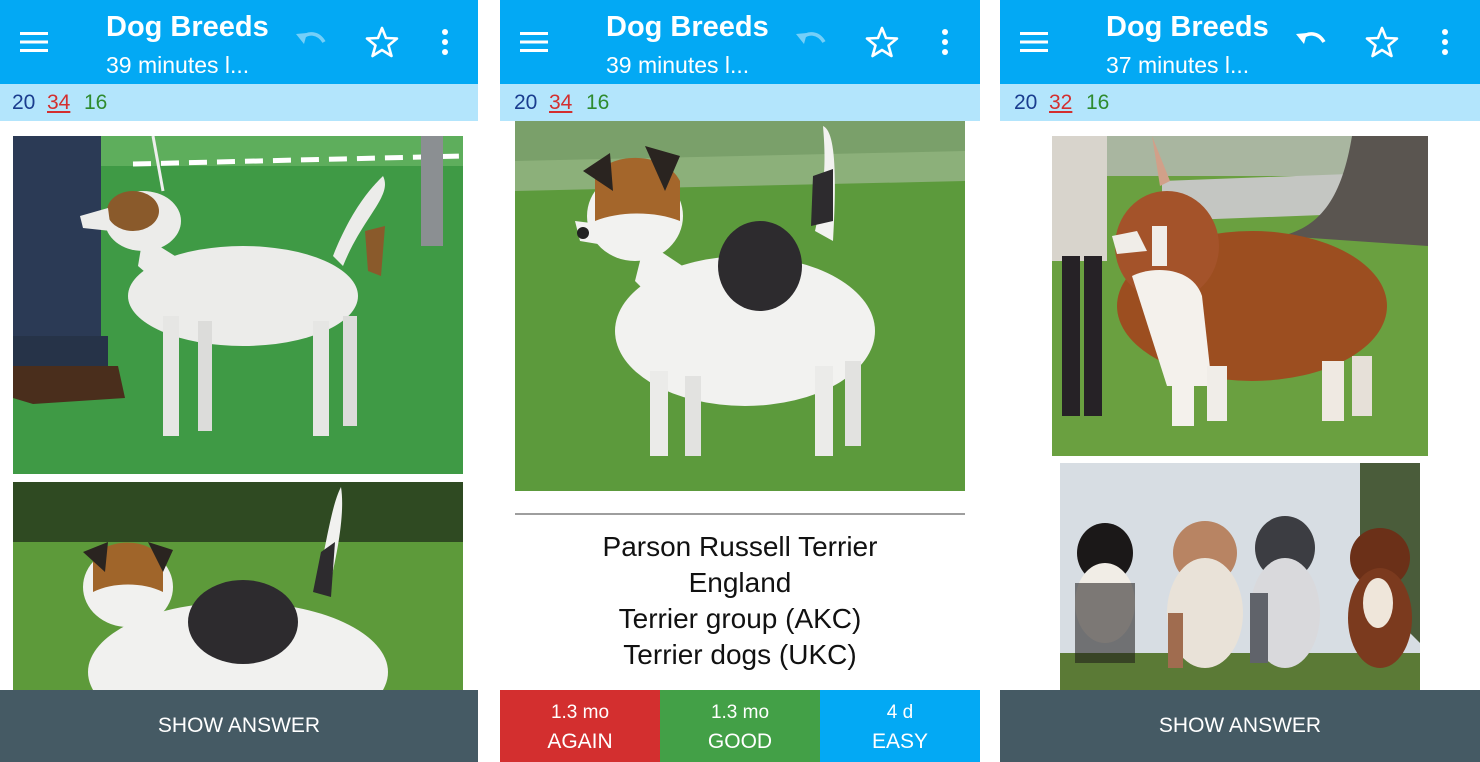 Image resolution: width=1480 pixels, height=762 pixels. What do you see at coordinates (740, 582) in the screenshot?
I see `breed-origin: England` at bounding box center [740, 582].